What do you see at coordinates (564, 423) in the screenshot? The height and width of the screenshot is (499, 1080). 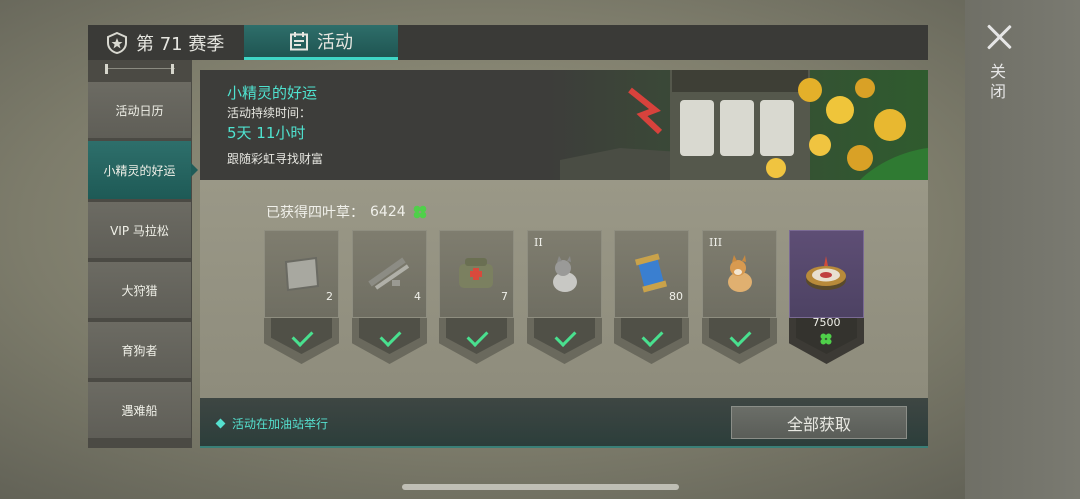 I see `event-footer: 活动在加油站举行 全部获取` at bounding box center [564, 423].